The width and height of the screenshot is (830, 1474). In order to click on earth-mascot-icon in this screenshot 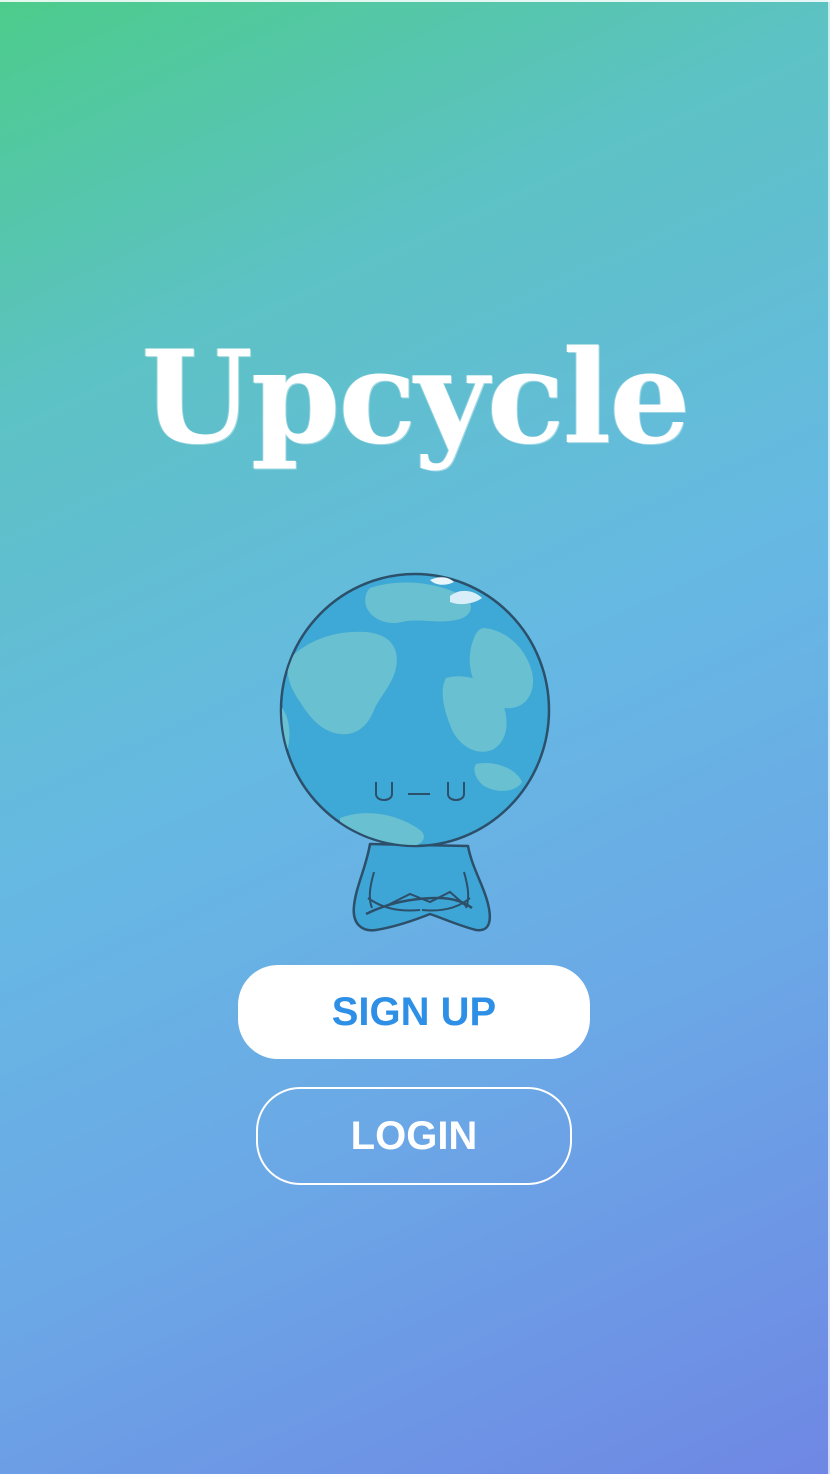, I will do `click(415, 752)`.